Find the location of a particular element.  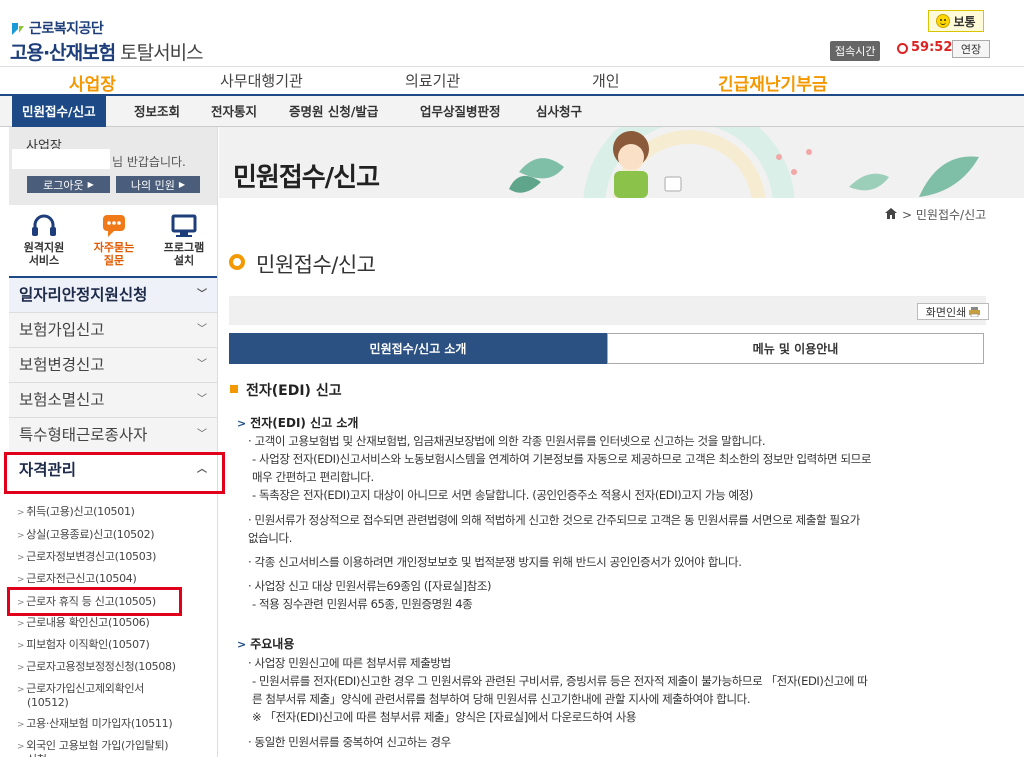

paragraph-line: 없습니다. is located at coordinates (270, 538).